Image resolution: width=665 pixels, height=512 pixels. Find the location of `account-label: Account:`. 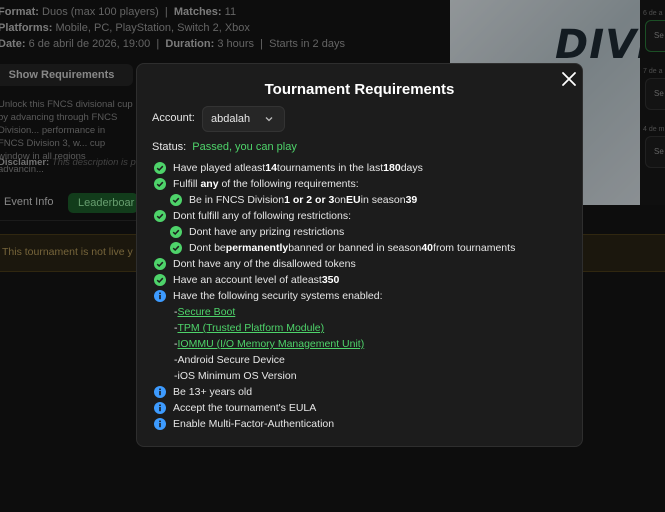

account-label: Account: is located at coordinates (173, 118).